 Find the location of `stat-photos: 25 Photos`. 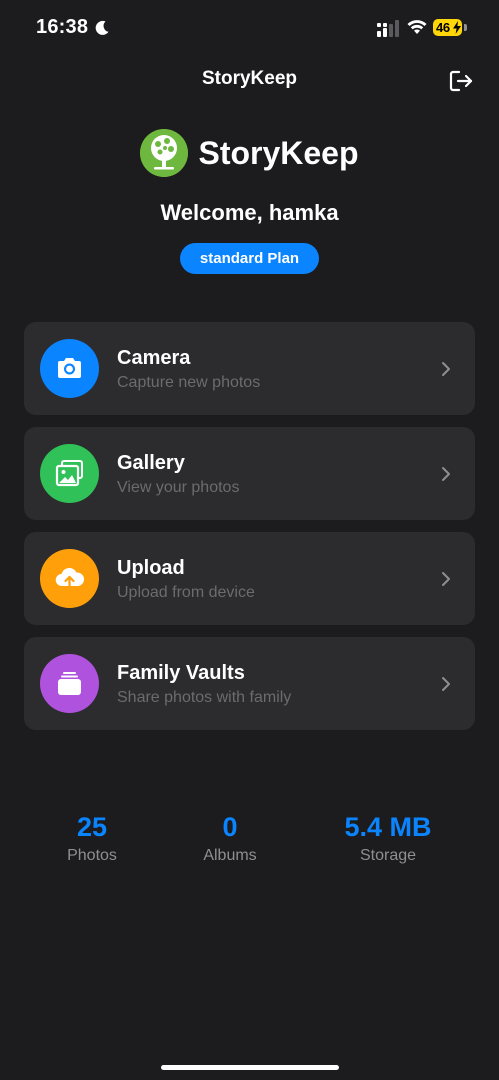

stat-photos: 25 Photos is located at coordinates (92, 838).